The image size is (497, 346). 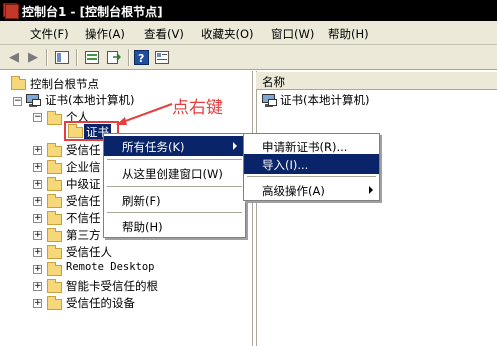 What do you see at coordinates (92, 12) in the screenshot?
I see `window-title: 控制台1 - [控制台根节点]` at bounding box center [92, 12].